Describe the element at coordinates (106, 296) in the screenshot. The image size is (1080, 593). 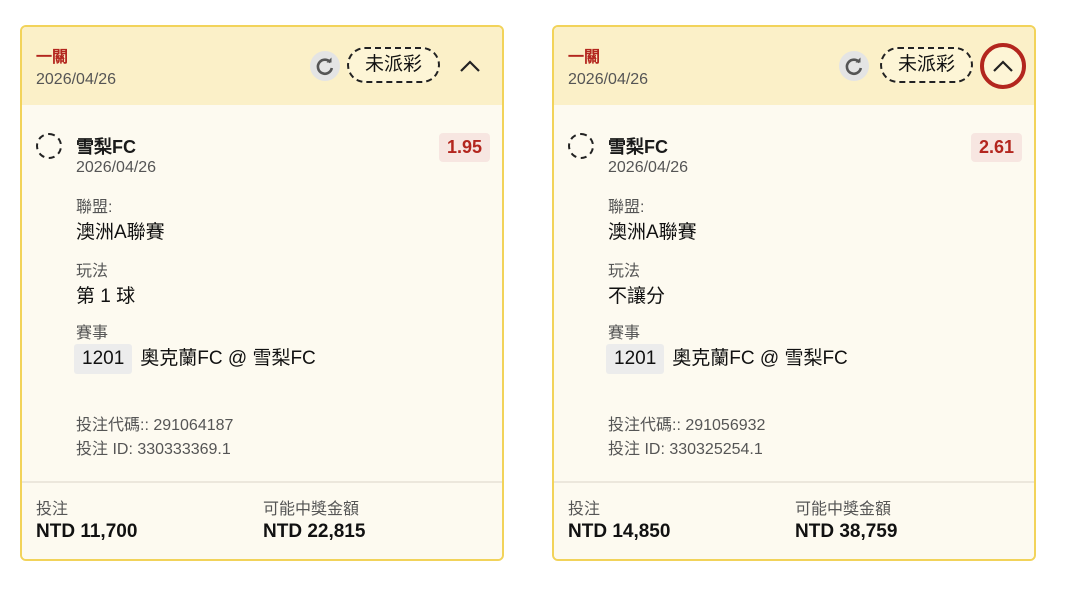
I see `play-value: 第 1 球` at that location.